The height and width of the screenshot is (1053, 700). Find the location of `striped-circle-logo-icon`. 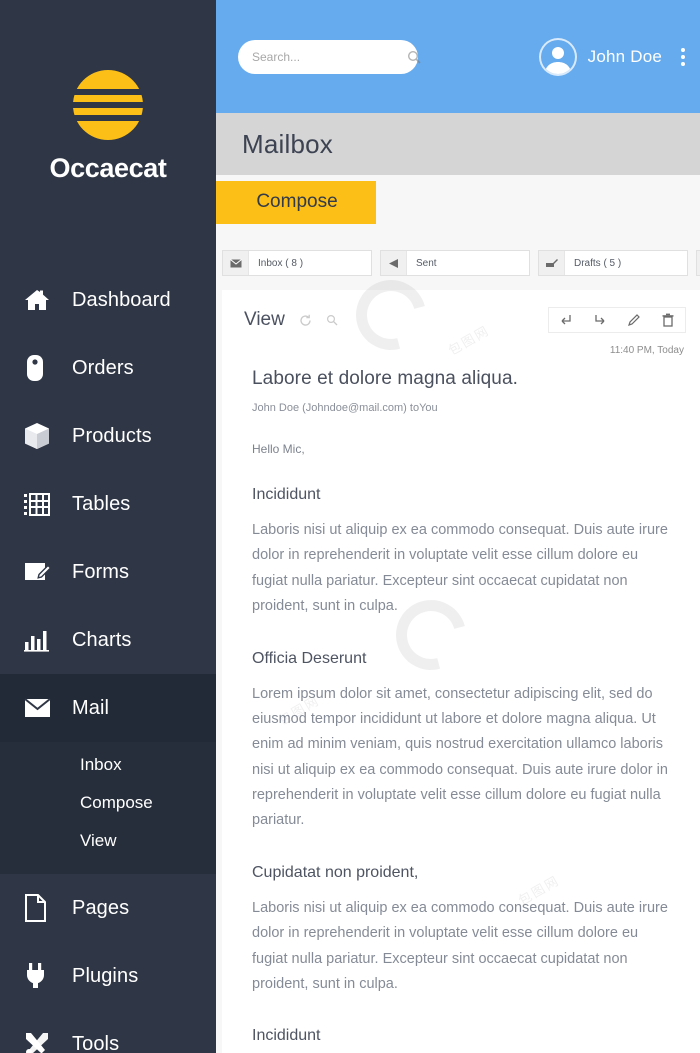

striped-circle-logo-icon is located at coordinates (108, 105).